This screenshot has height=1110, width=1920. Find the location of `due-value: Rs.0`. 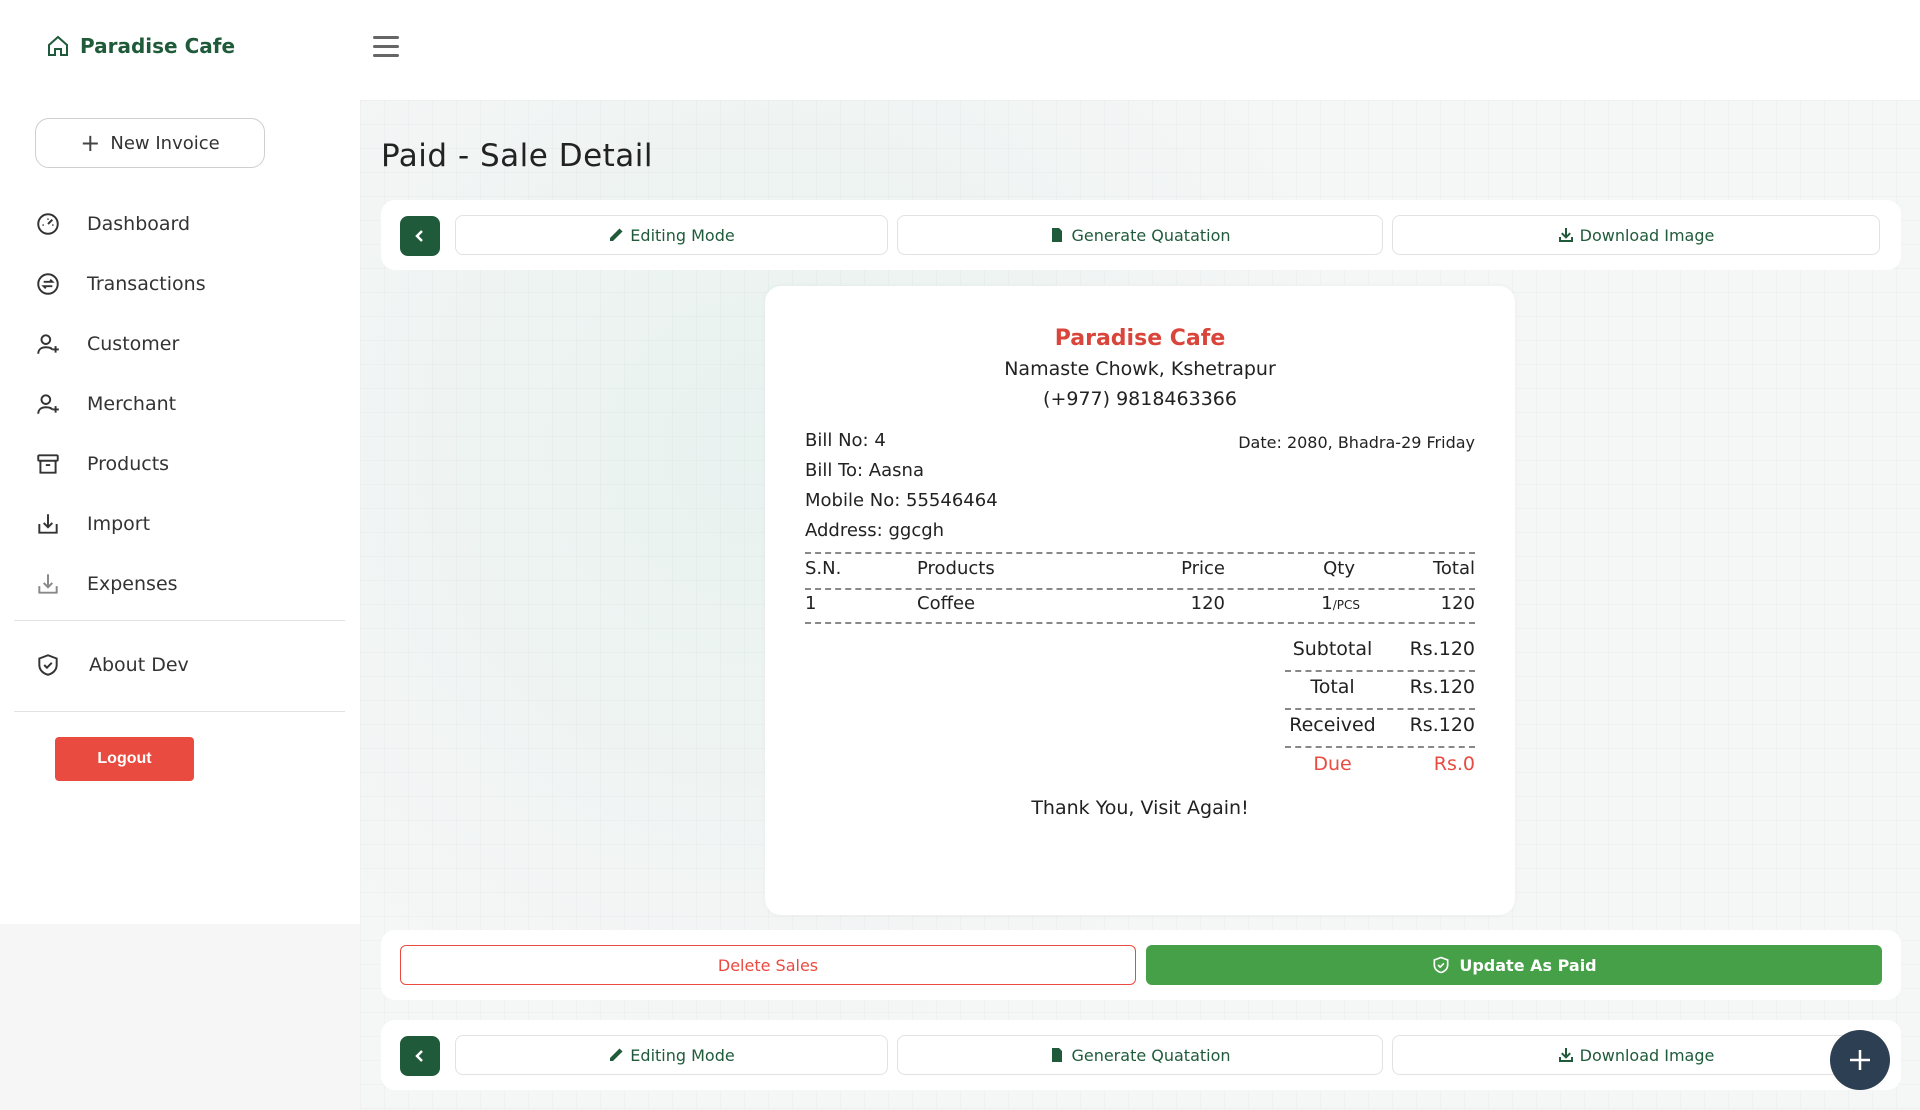

due-value: Rs.0 is located at coordinates (1454, 764).